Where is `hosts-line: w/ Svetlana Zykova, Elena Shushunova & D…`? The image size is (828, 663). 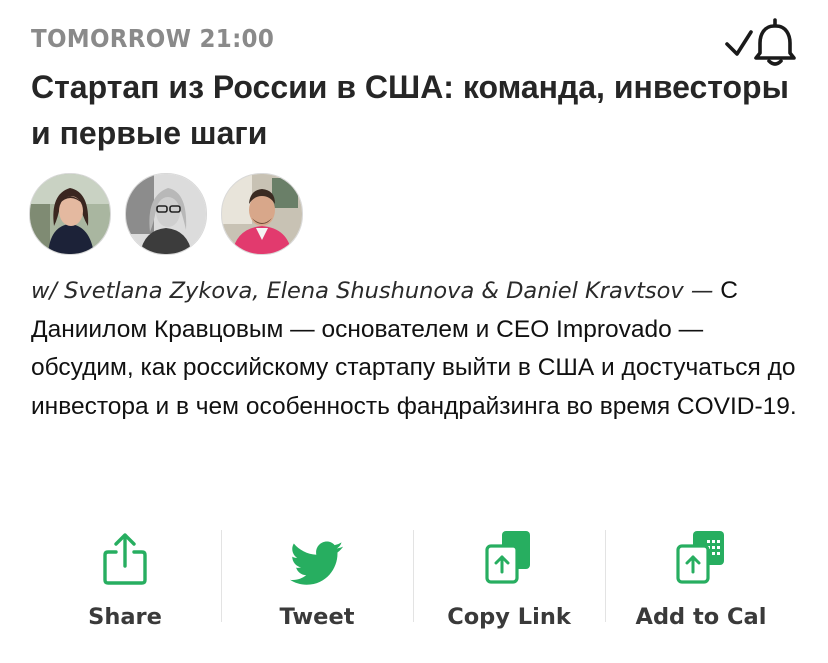 hosts-line: w/ Svetlana Zykova, Elena Shushunova & D… is located at coordinates (372, 291).